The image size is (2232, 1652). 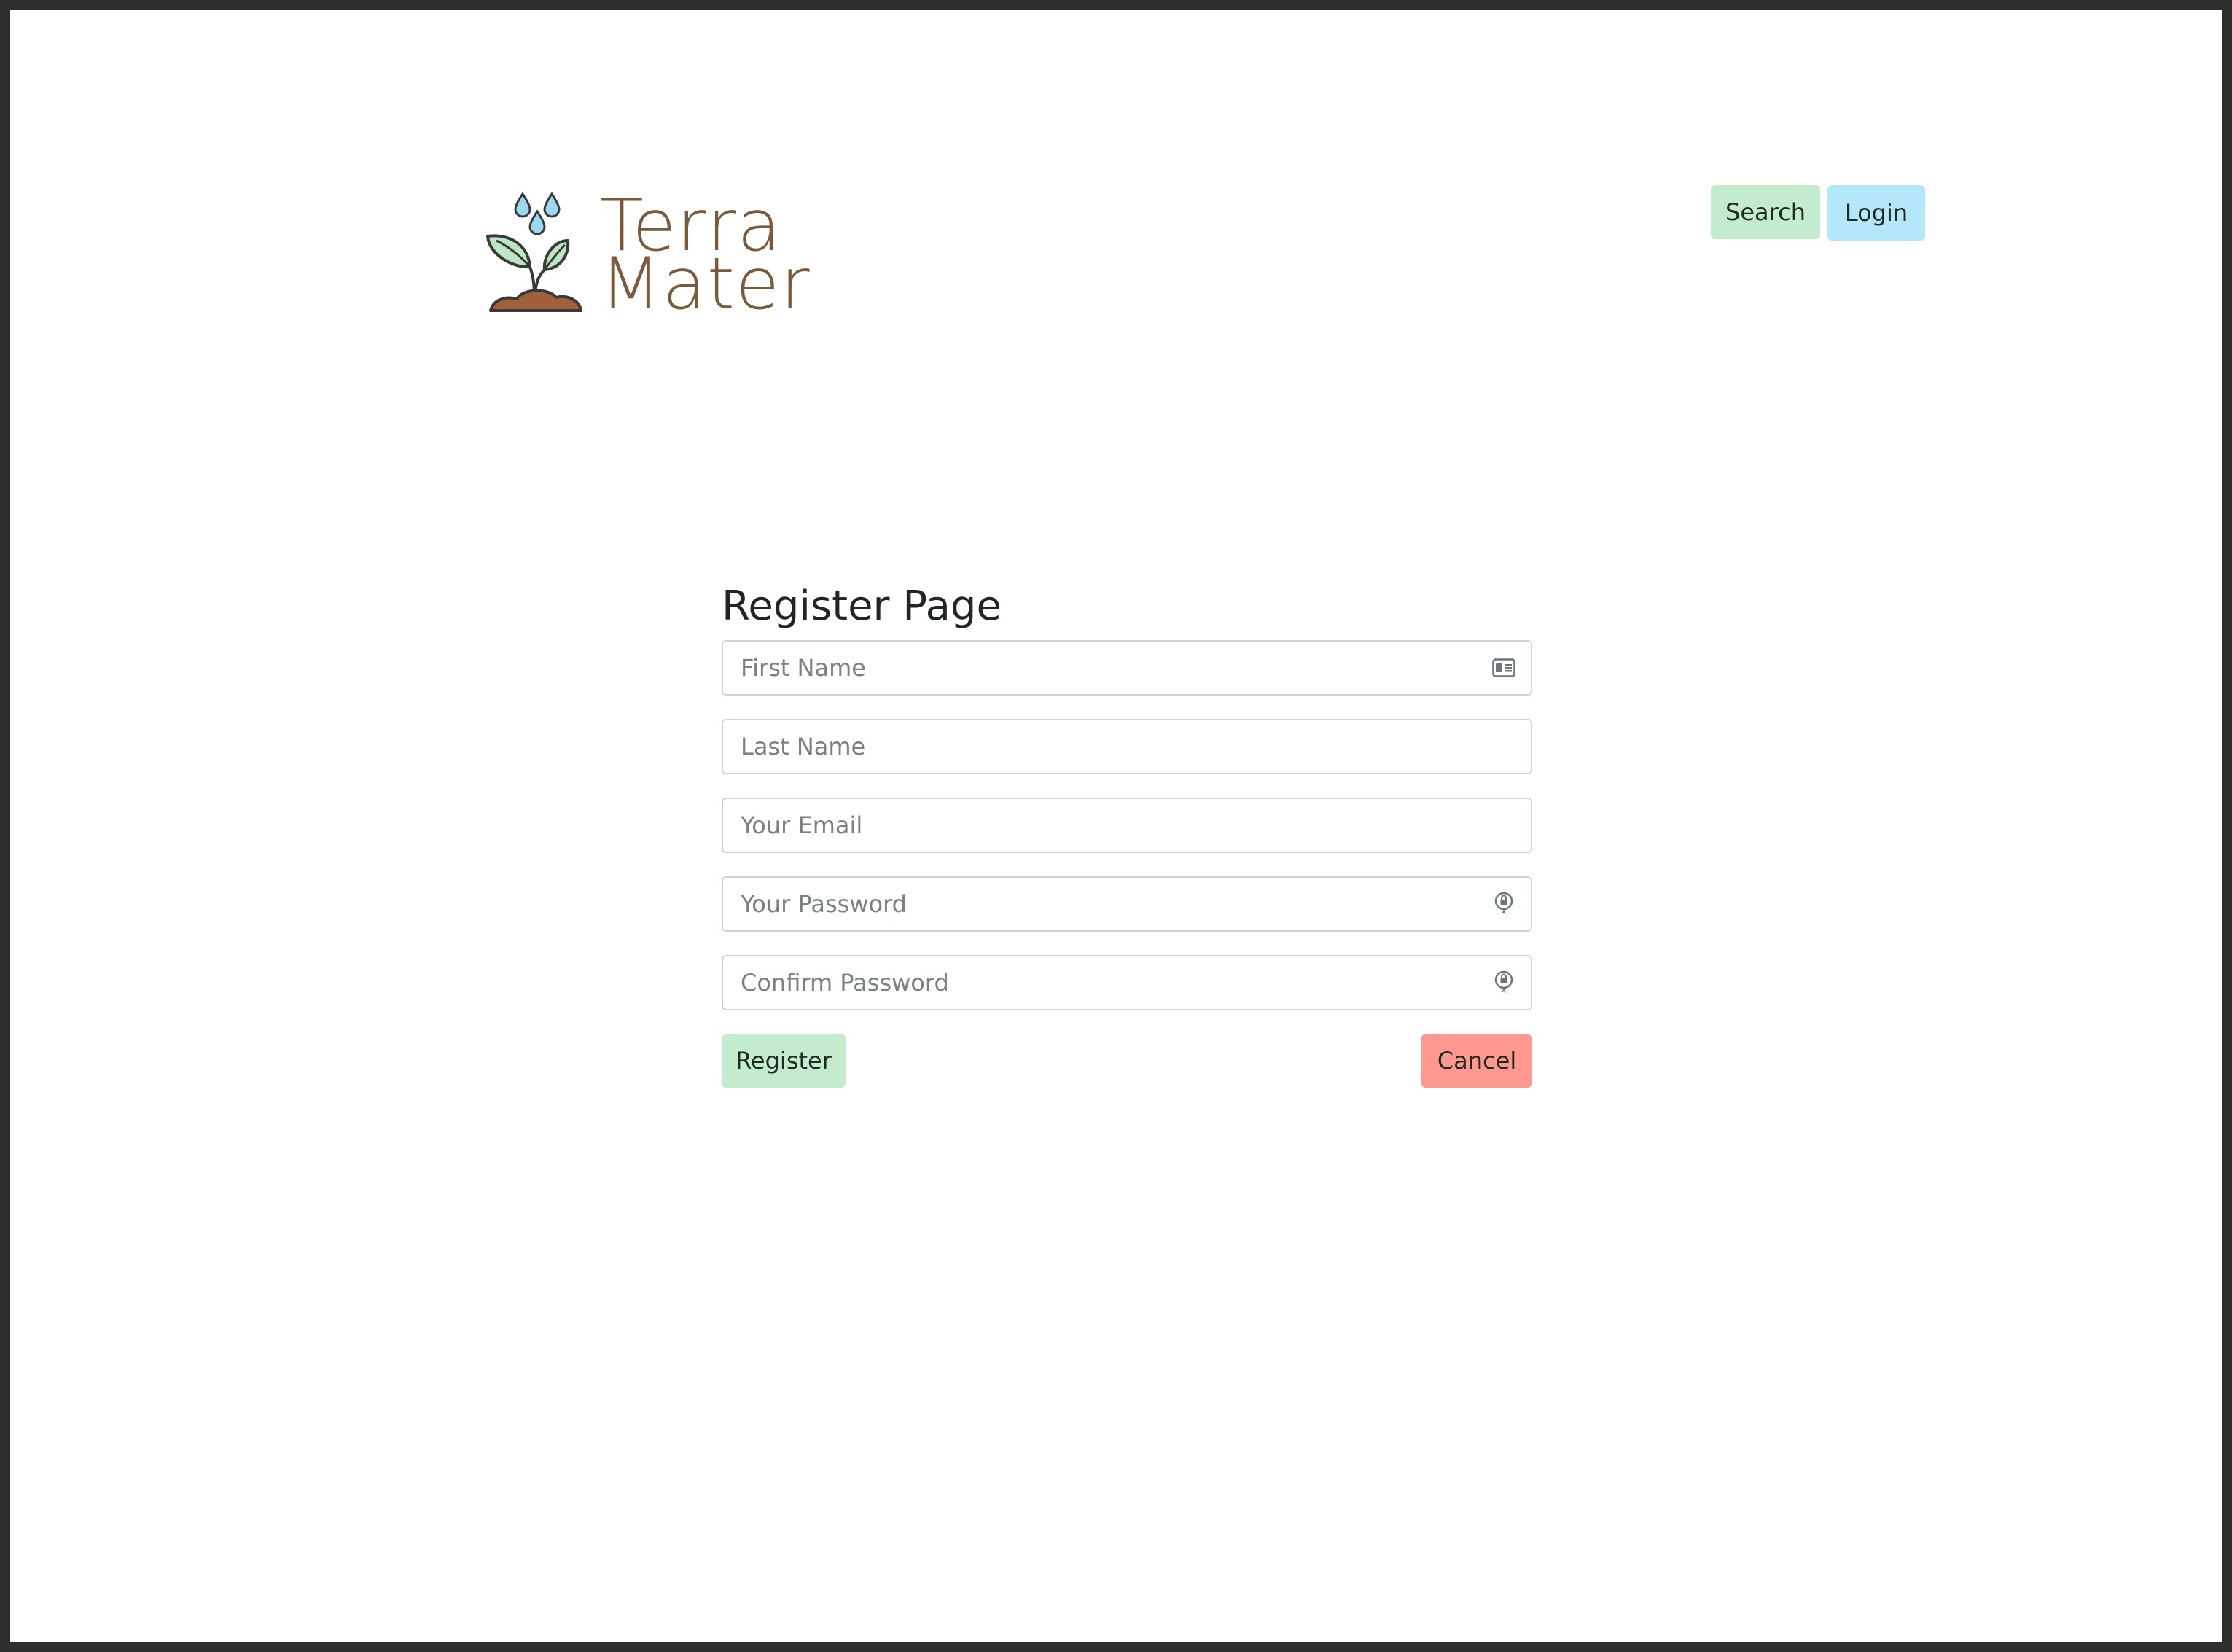 I want to click on search-button: Search, so click(x=1765, y=212).